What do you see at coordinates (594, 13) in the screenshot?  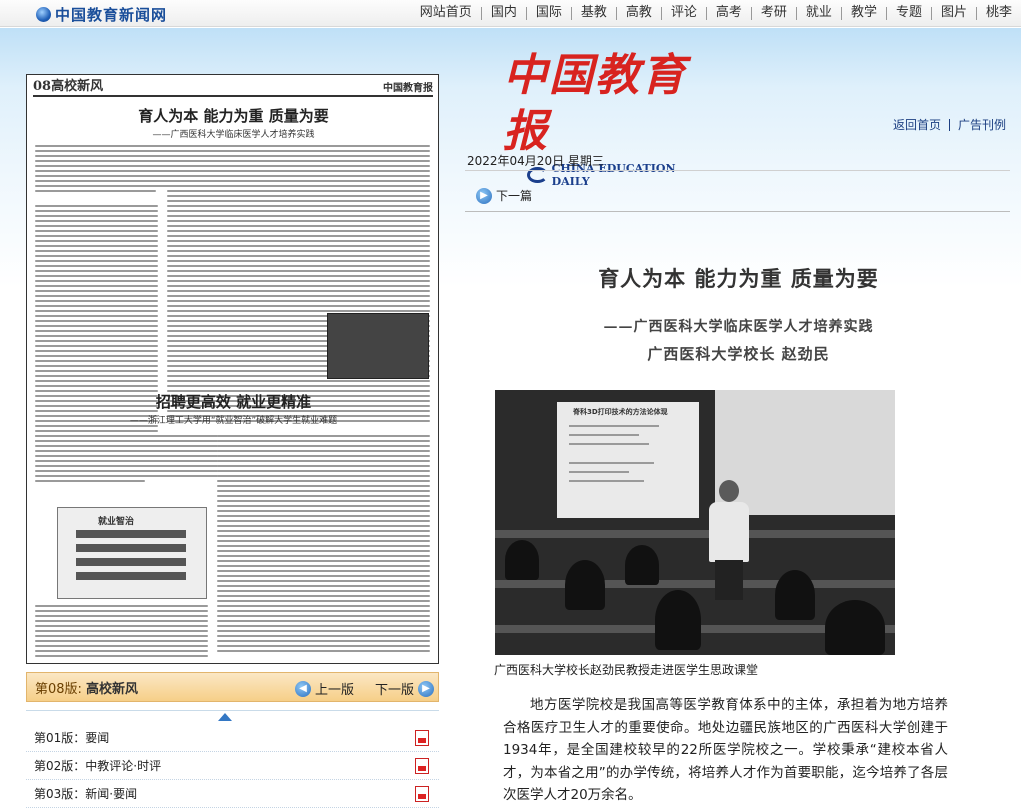 I see `nav-item-basic-edu: 基教` at bounding box center [594, 13].